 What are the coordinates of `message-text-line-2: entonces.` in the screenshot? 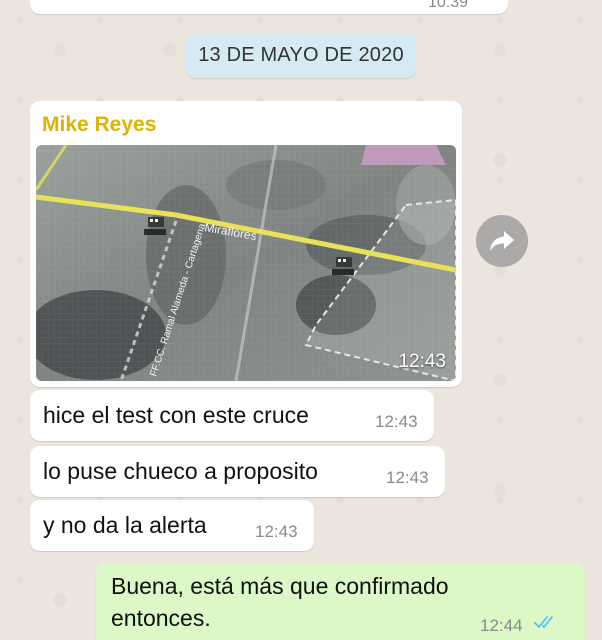 It's located at (161, 618).